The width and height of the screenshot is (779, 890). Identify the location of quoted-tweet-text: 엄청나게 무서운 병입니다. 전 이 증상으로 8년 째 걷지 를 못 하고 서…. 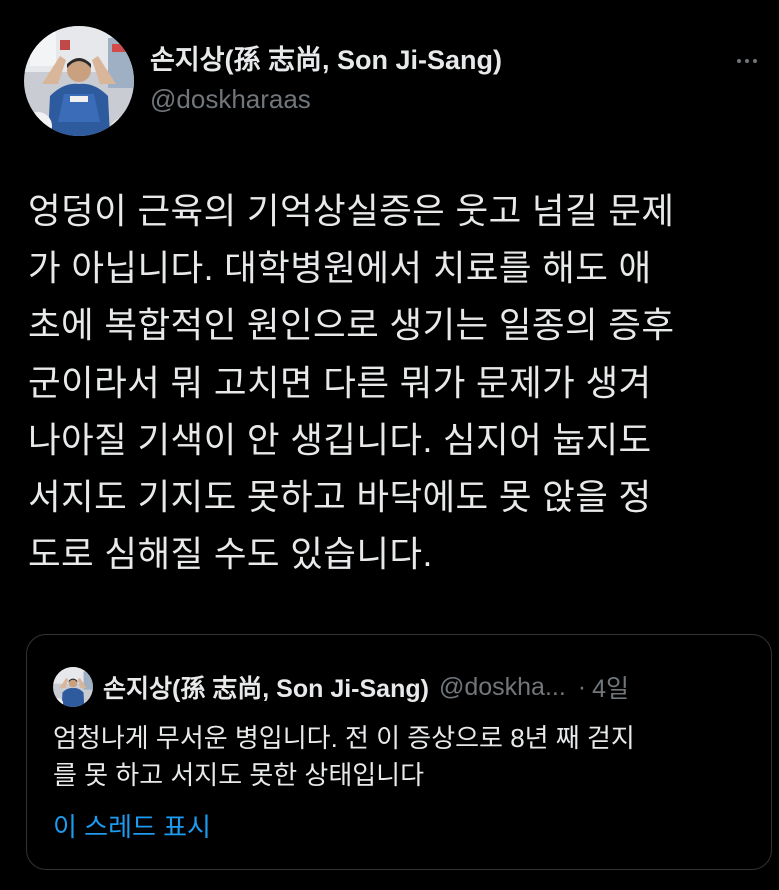
(403, 757).